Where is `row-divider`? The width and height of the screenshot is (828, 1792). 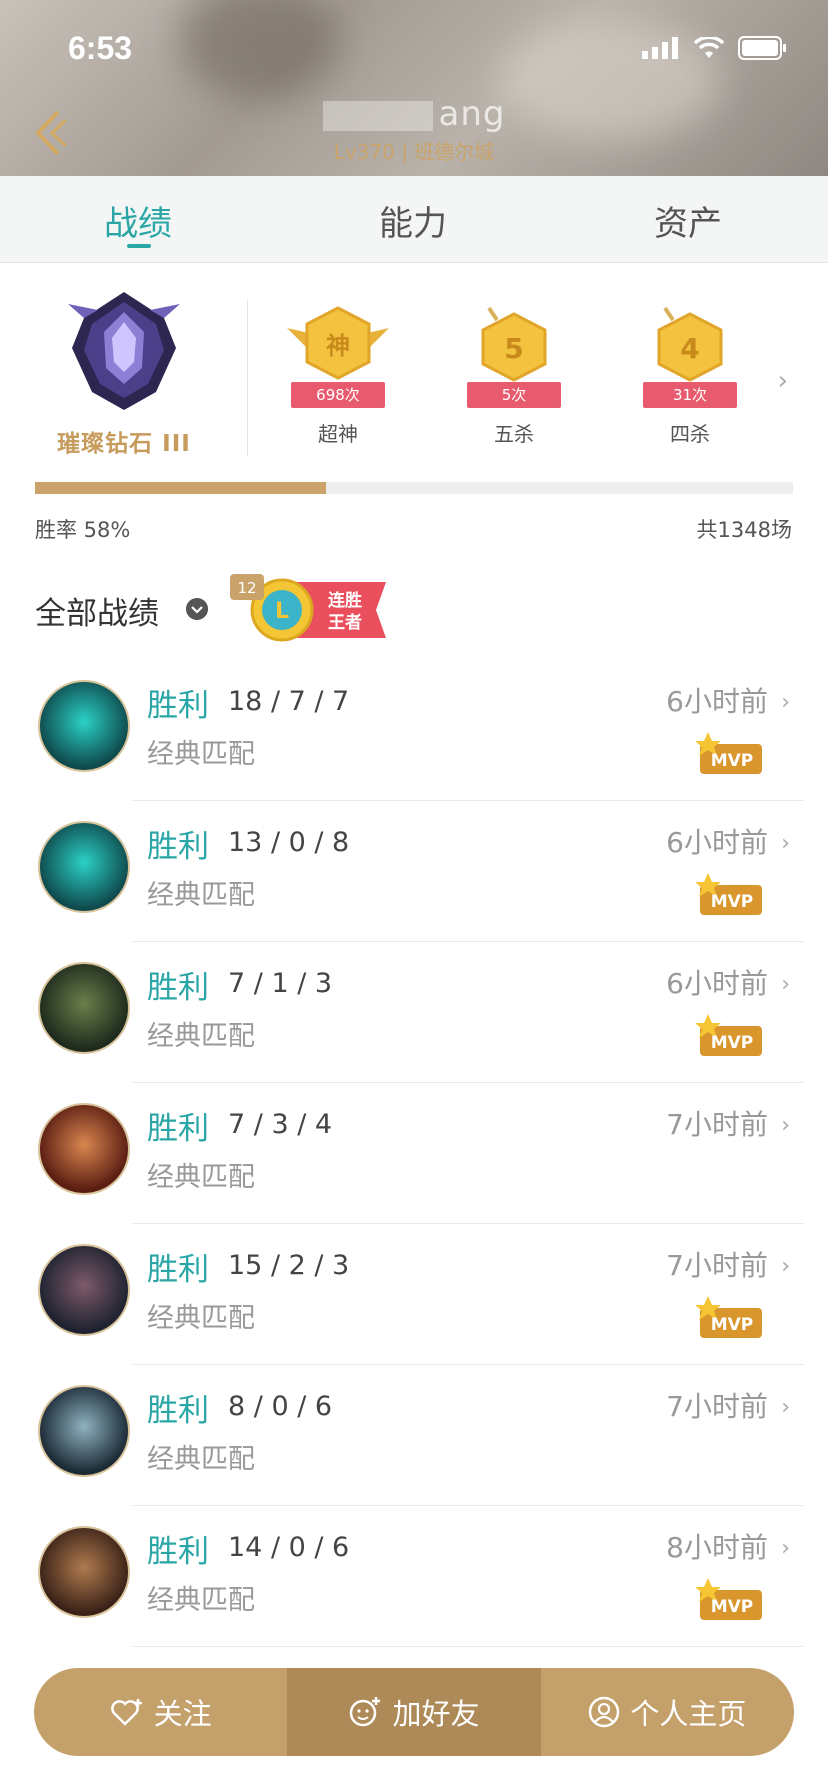 row-divider is located at coordinates (468, 1646).